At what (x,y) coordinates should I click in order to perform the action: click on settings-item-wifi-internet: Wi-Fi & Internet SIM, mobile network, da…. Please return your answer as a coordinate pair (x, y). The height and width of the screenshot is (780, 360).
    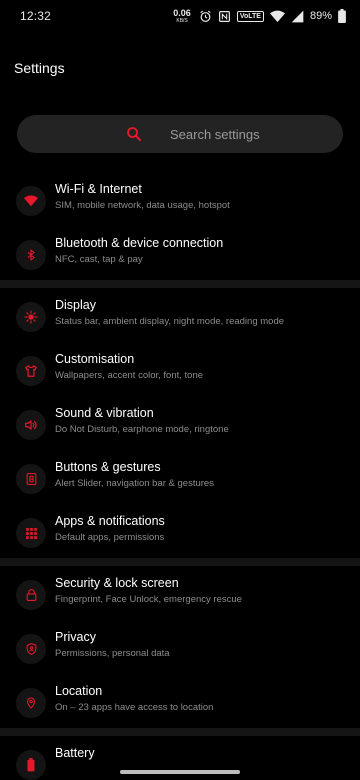
    Looking at the image, I should click on (180, 203).